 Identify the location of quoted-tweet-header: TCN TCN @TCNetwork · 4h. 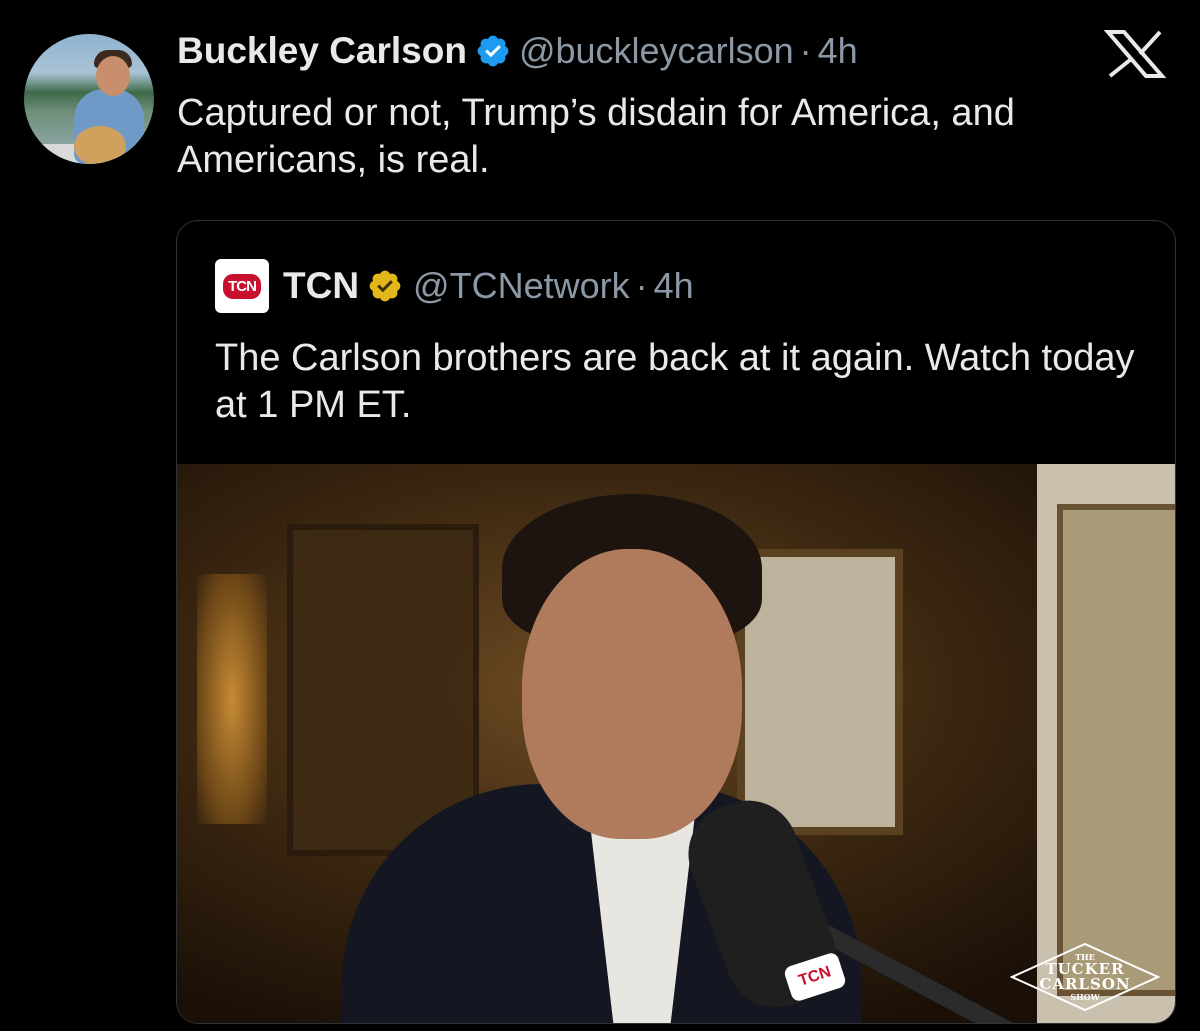
(454, 286).